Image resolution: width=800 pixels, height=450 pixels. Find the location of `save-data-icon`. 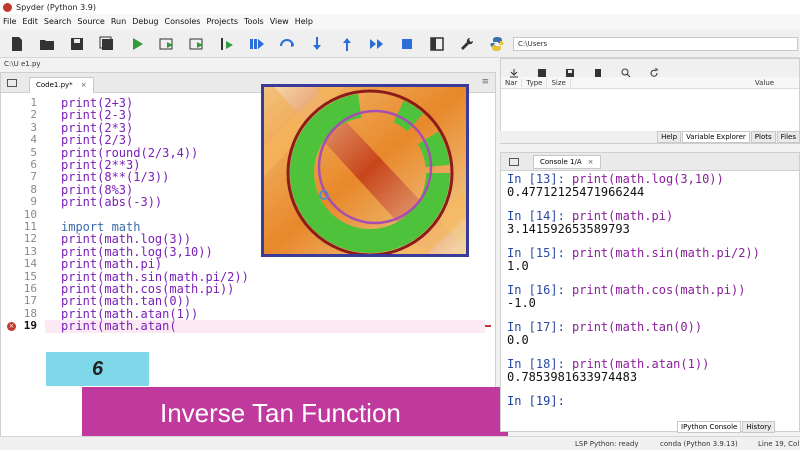

save-data-icon is located at coordinates (542, 70).